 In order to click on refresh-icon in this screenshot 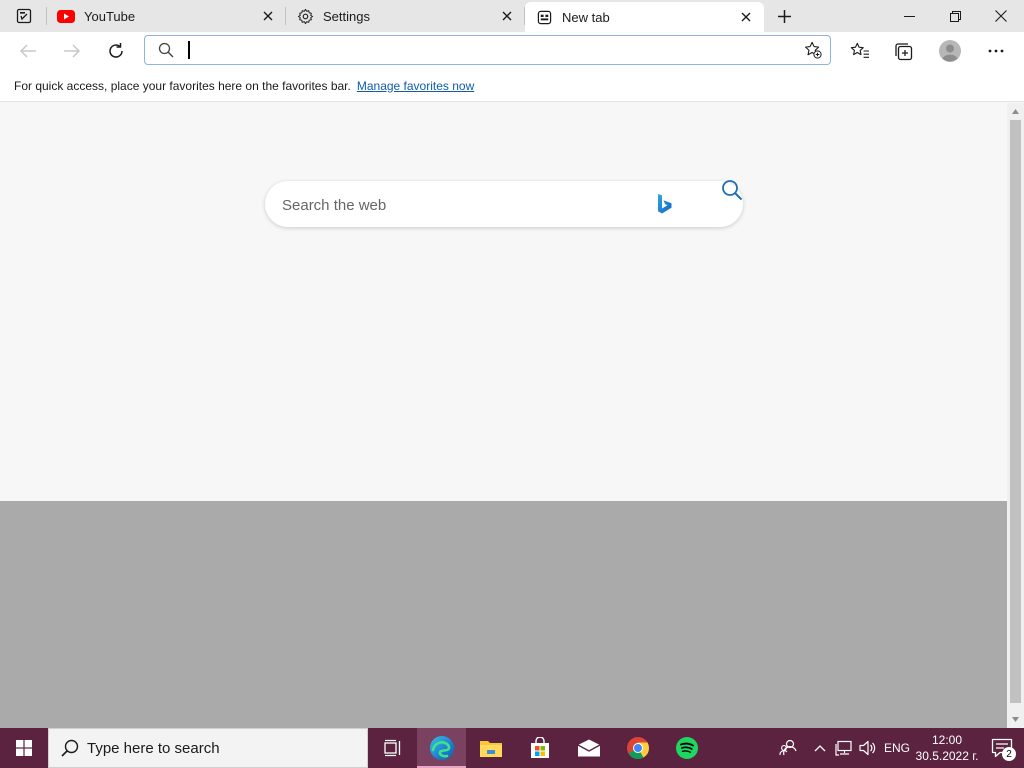, I will do `click(116, 50)`.